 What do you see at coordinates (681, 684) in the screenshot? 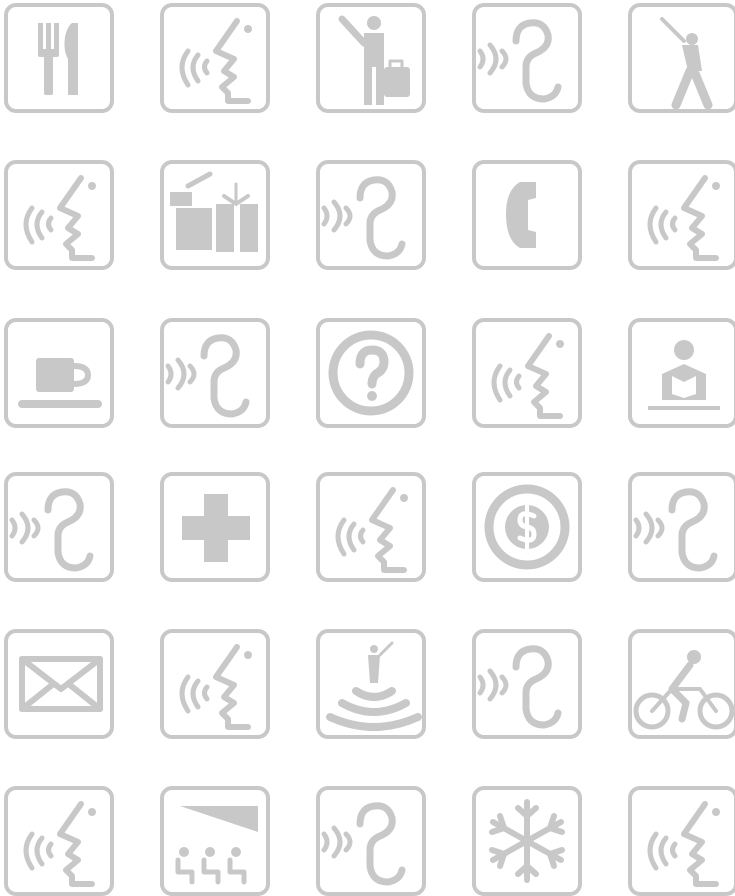
I see `pictogram-tile-bicycling` at bounding box center [681, 684].